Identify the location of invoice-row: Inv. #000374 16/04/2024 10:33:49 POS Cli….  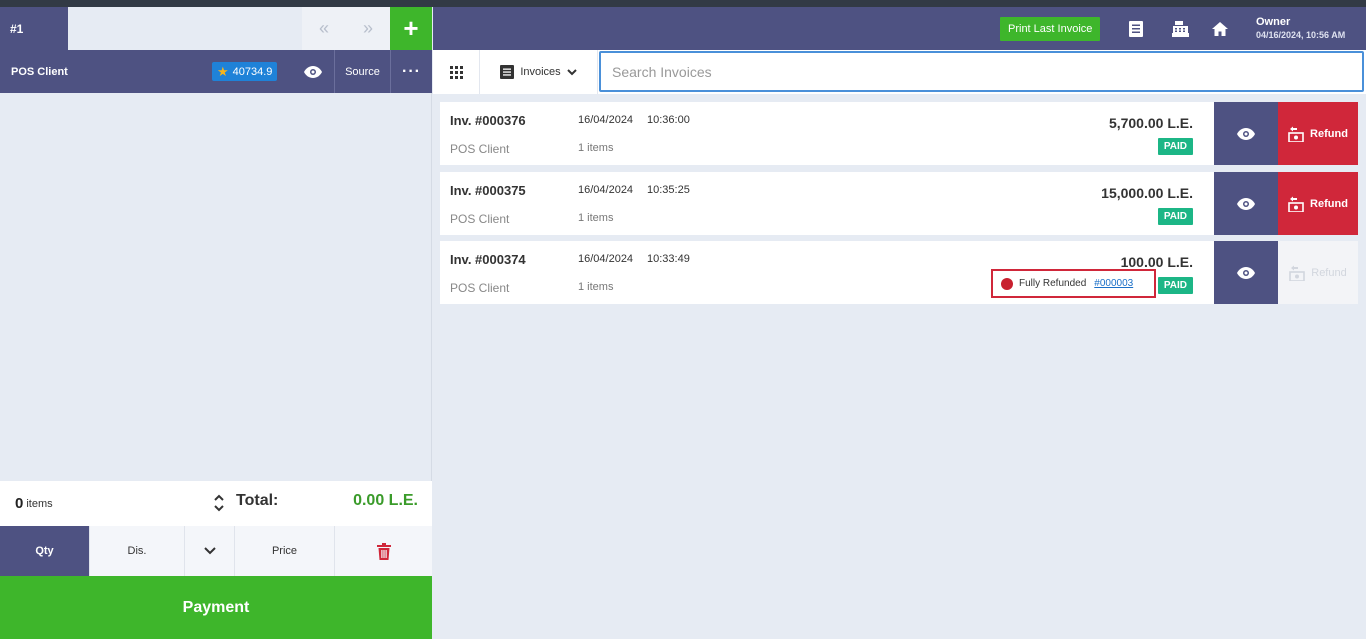
(899, 272).